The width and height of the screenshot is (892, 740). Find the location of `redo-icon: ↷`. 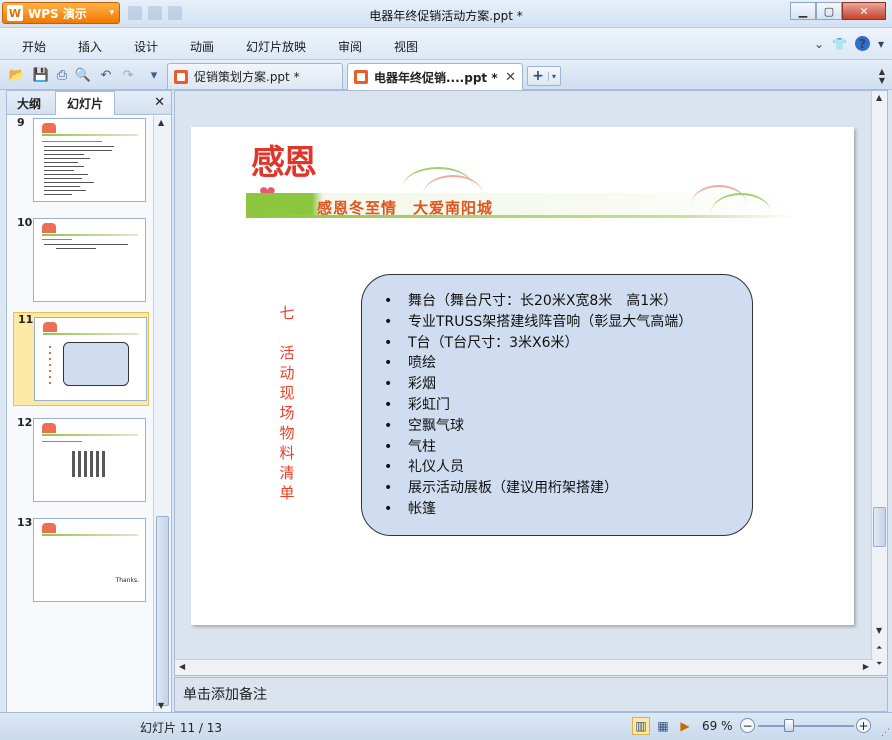

redo-icon: ↷ is located at coordinates (128, 75).